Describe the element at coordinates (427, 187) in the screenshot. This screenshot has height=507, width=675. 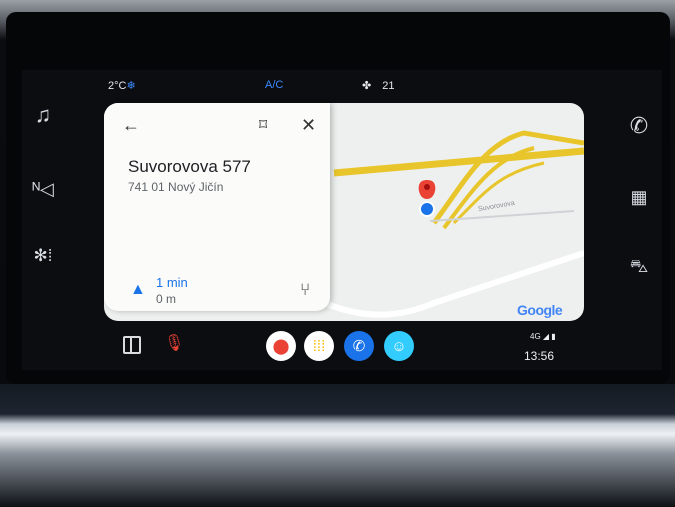
I see `pin-center` at that location.